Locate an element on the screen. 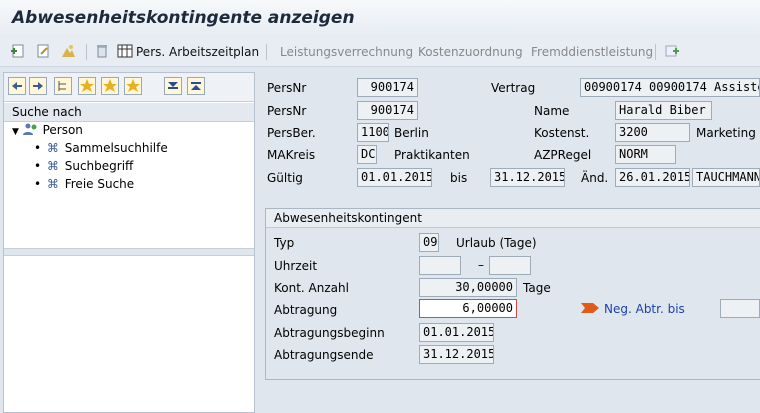 The width and height of the screenshot is (760, 413). arrow-flag-icon is located at coordinates (590, 308).